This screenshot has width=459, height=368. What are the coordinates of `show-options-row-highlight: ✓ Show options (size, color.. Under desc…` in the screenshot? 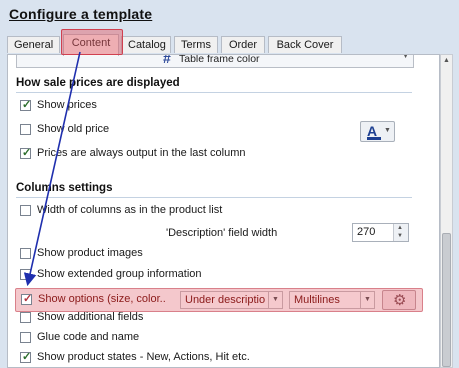 It's located at (219, 300).